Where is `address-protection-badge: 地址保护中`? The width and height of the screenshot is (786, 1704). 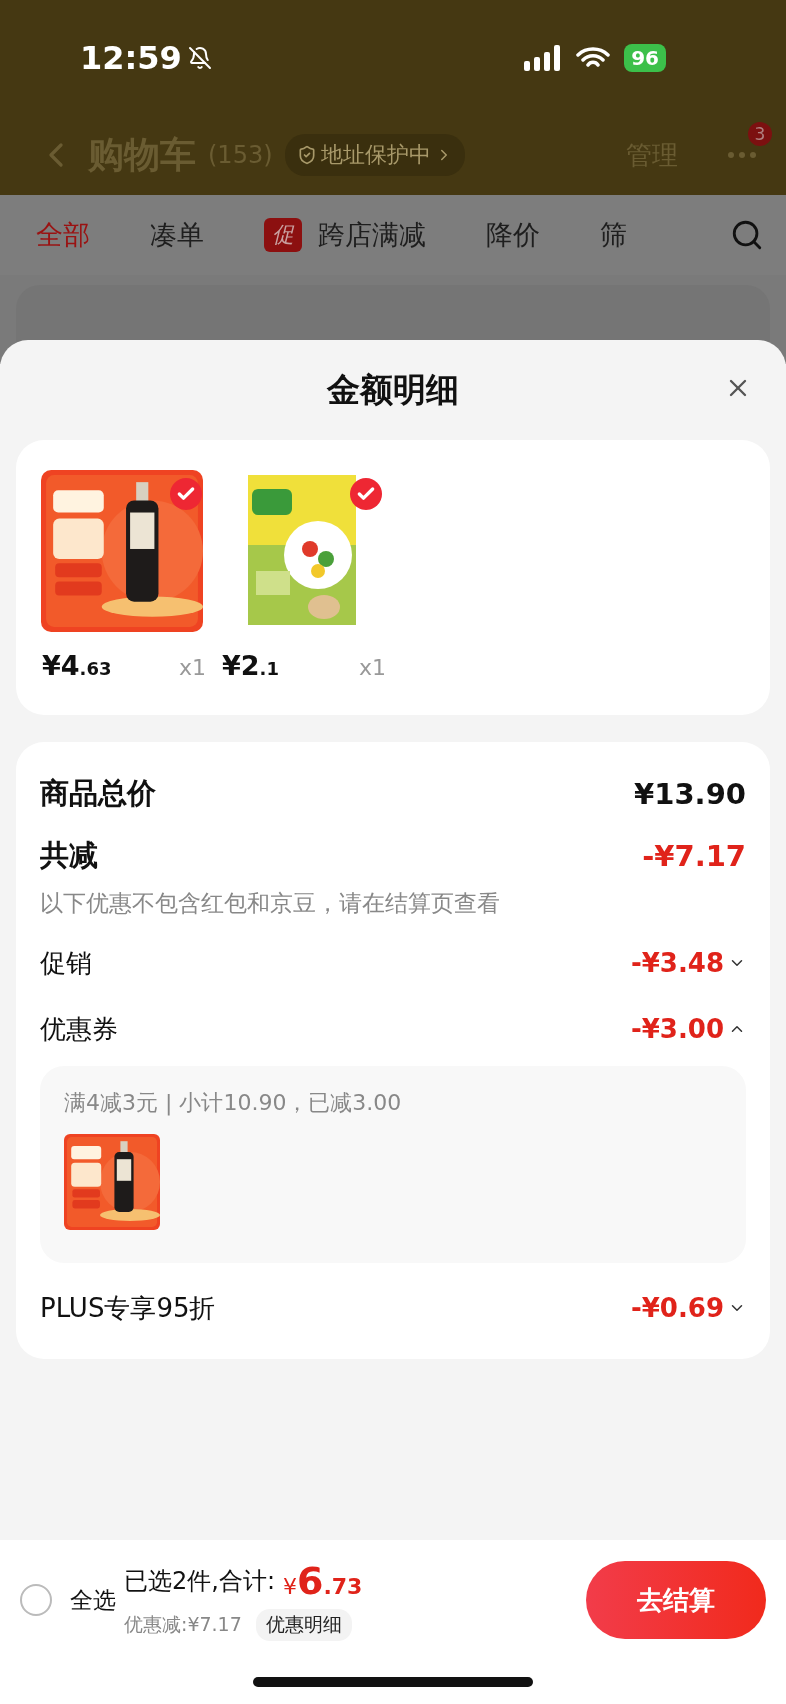 address-protection-badge: 地址保护中 is located at coordinates (374, 155).